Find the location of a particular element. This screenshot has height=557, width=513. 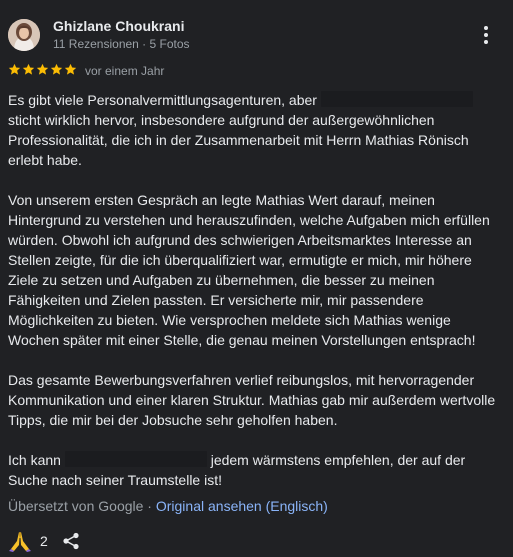

reviewer-meta: 11 Rezensionen · 5 Fotos is located at coordinates (121, 44).